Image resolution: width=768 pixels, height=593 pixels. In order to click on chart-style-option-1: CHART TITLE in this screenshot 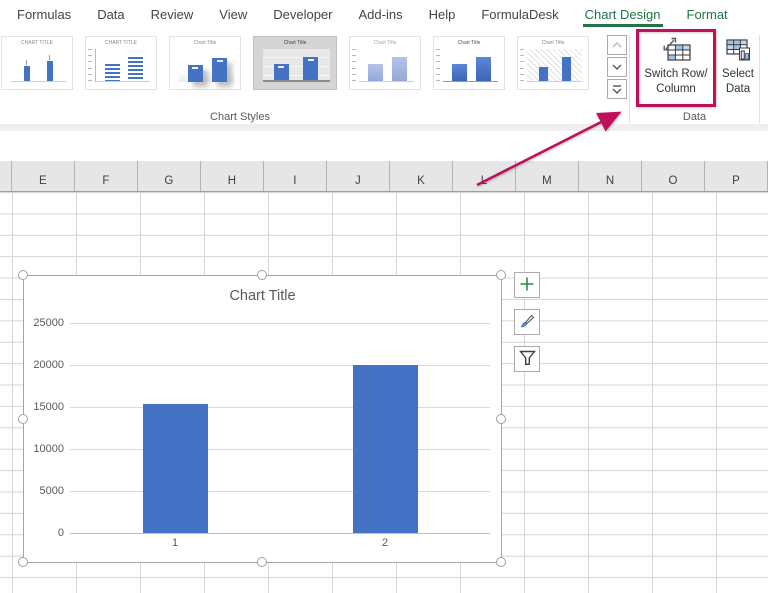, I will do `click(37, 63)`.